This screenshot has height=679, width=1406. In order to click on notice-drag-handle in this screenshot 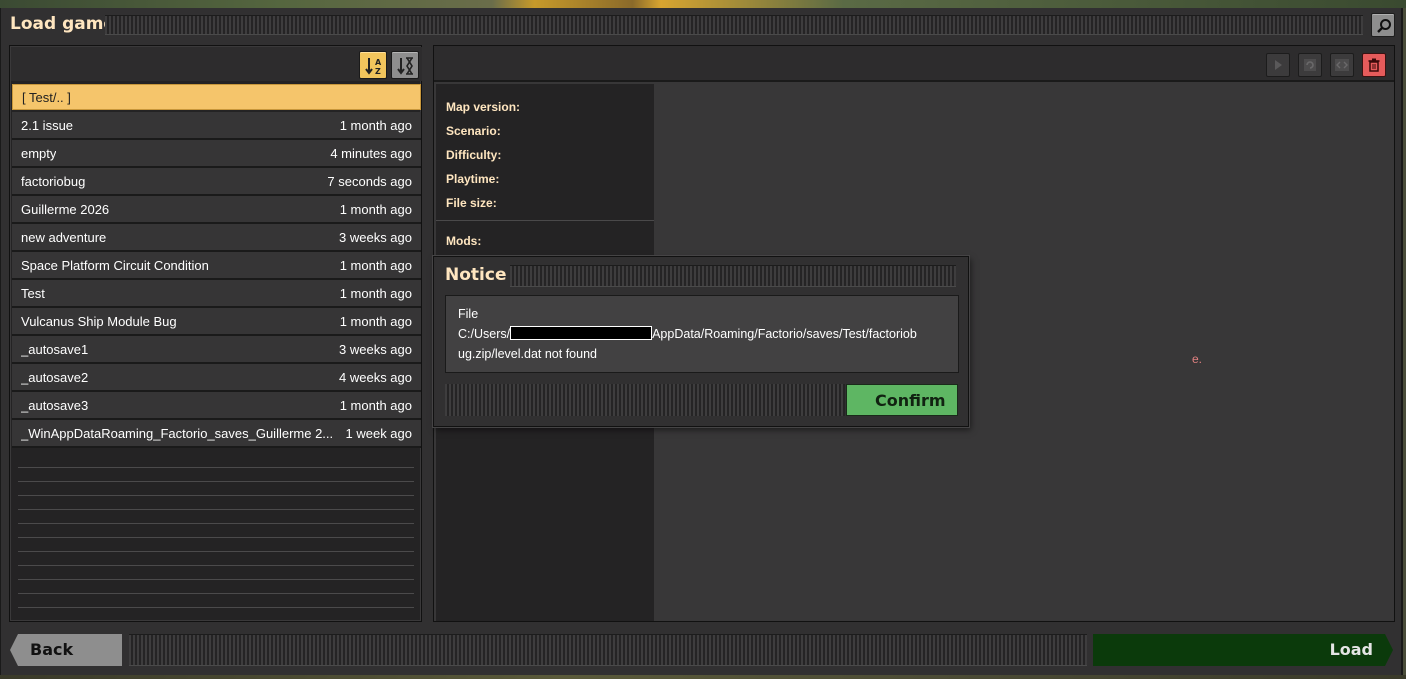, I will do `click(733, 276)`.